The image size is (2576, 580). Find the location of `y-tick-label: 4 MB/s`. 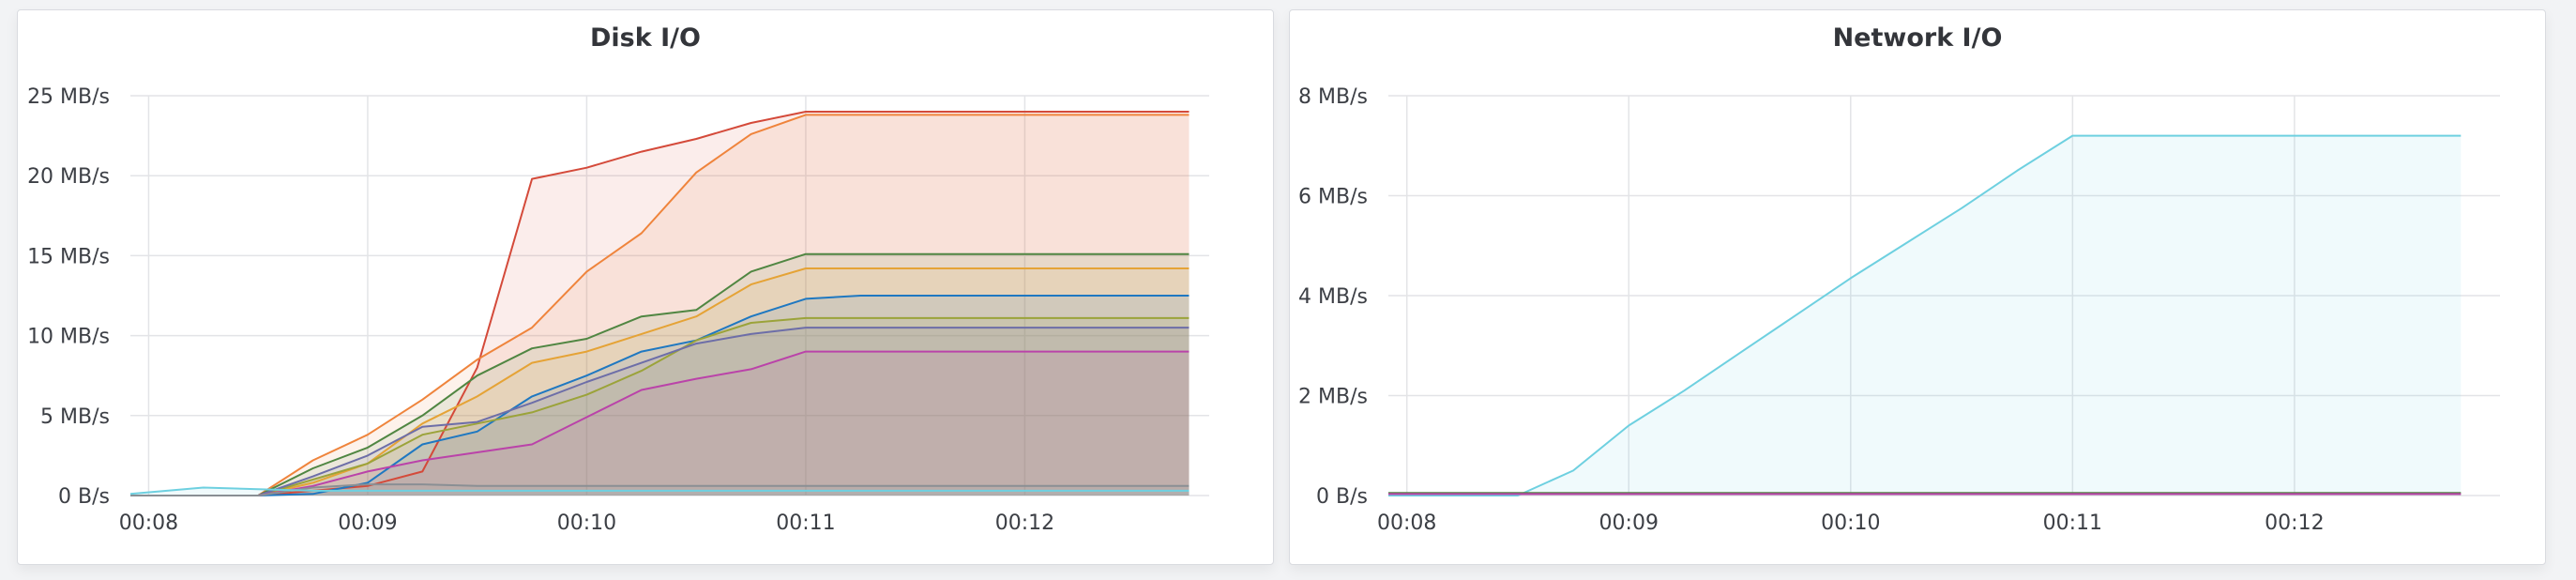

y-tick-label: 4 MB/s is located at coordinates (1333, 297).